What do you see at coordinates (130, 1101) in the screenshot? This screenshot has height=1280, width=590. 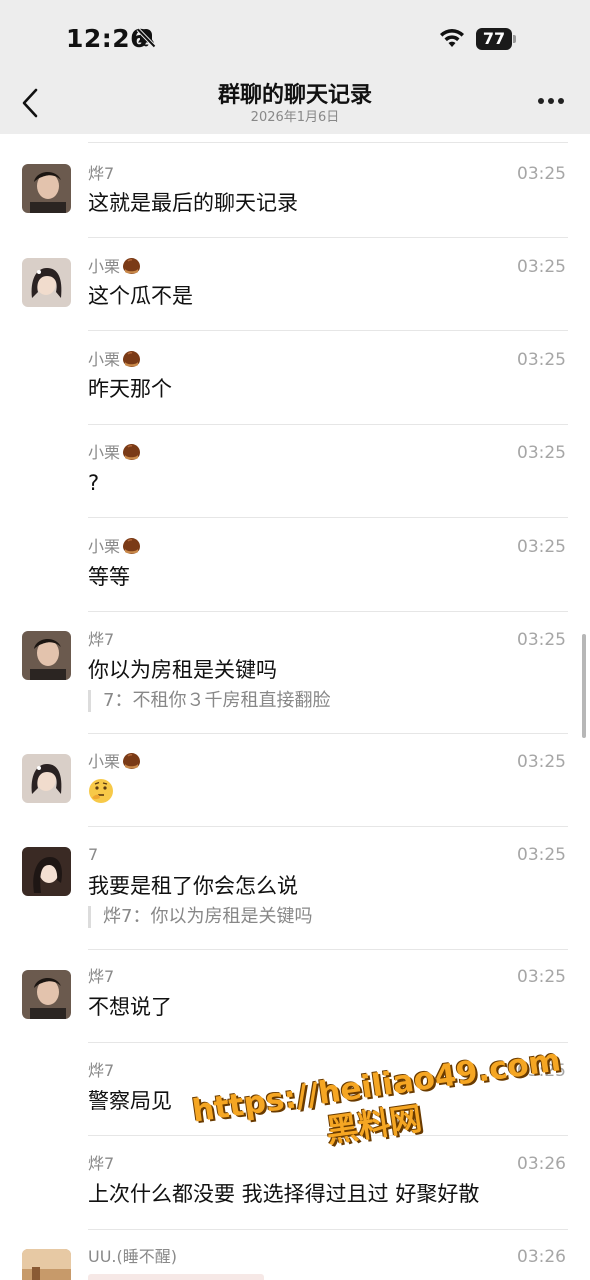 I see `message-text: 警察局见` at bounding box center [130, 1101].